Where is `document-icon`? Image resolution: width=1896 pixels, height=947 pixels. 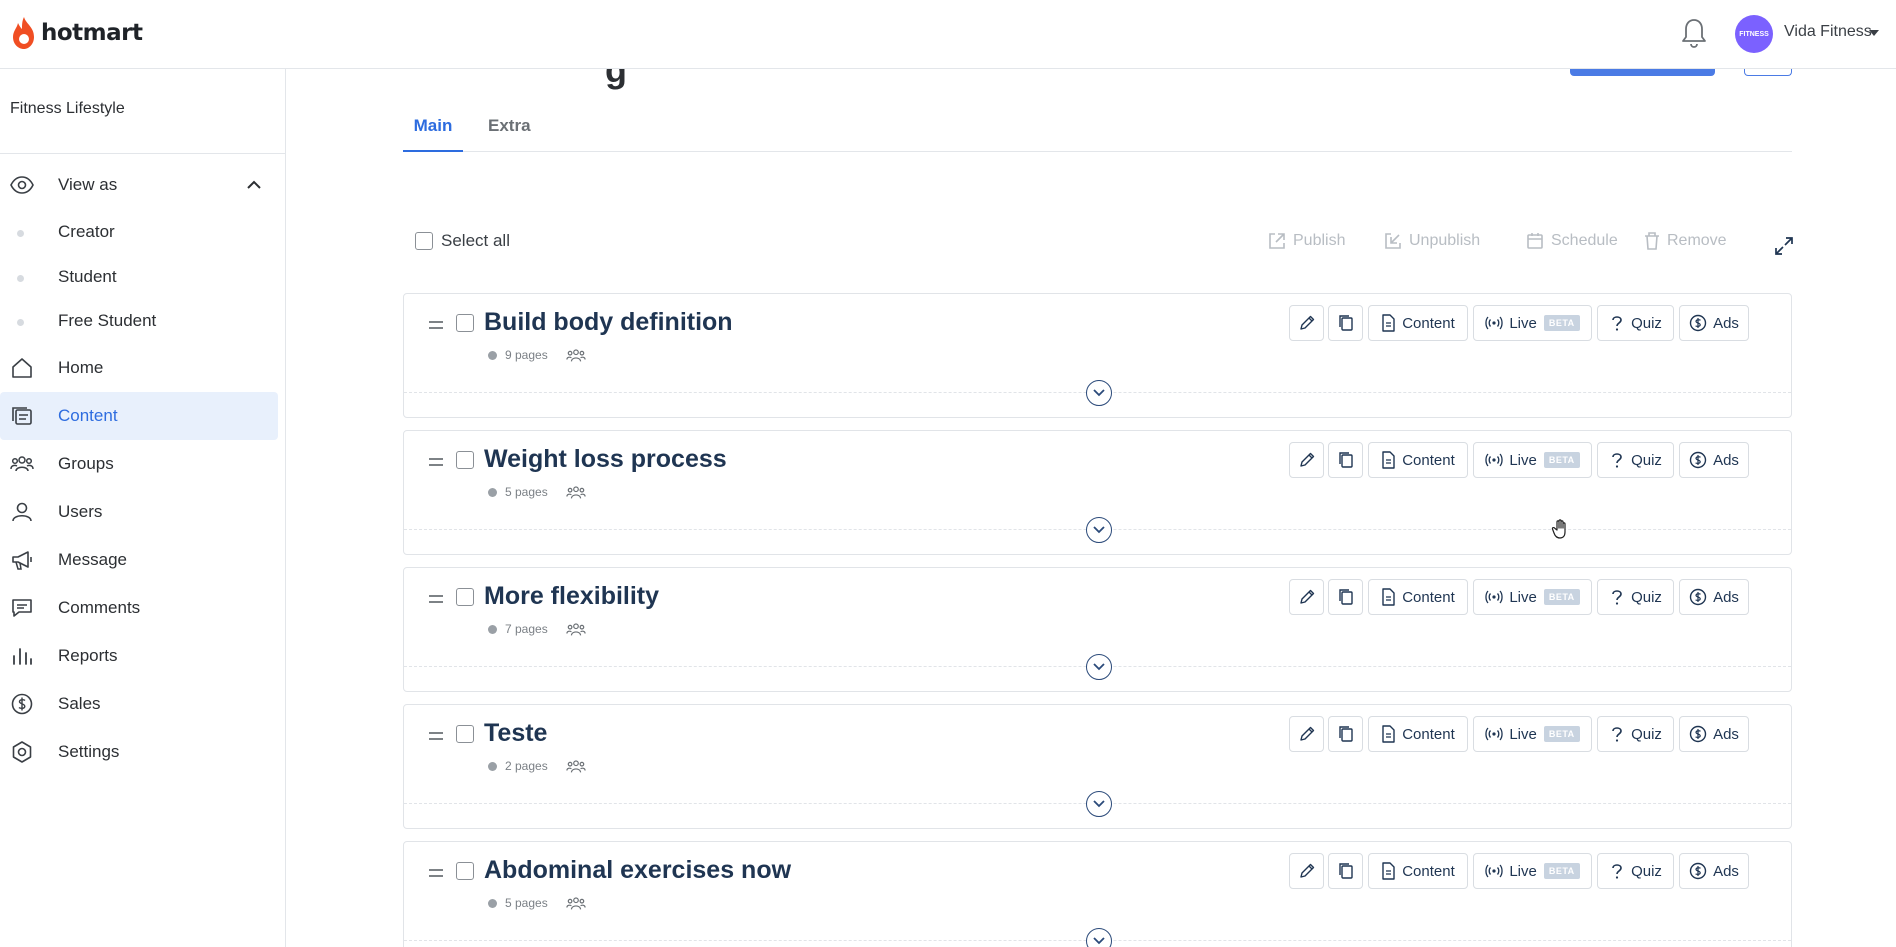 document-icon is located at coordinates (1388, 871).